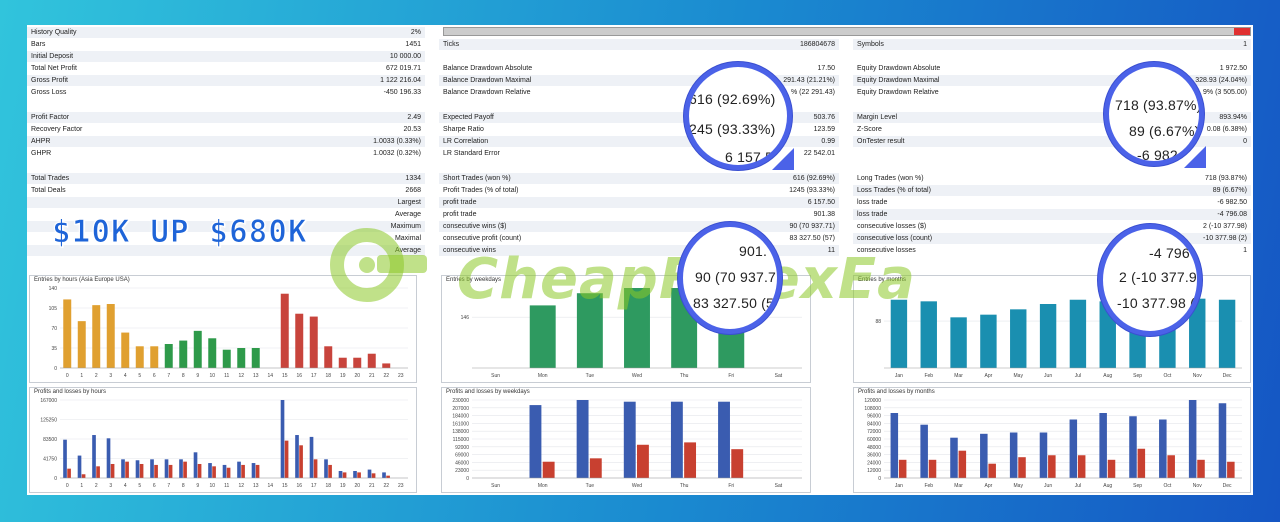 The height and width of the screenshot is (522, 1280). What do you see at coordinates (847, 31) in the screenshot?
I see `history-quality-bar` at bounding box center [847, 31].